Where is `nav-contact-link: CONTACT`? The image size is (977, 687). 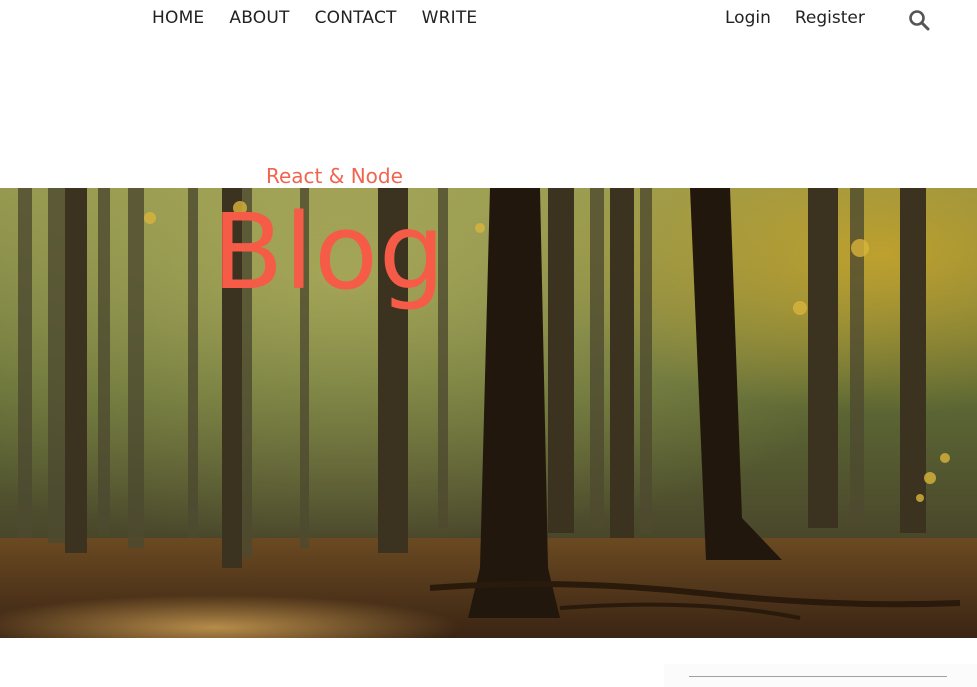
nav-contact-link: CONTACT is located at coordinates (356, 18).